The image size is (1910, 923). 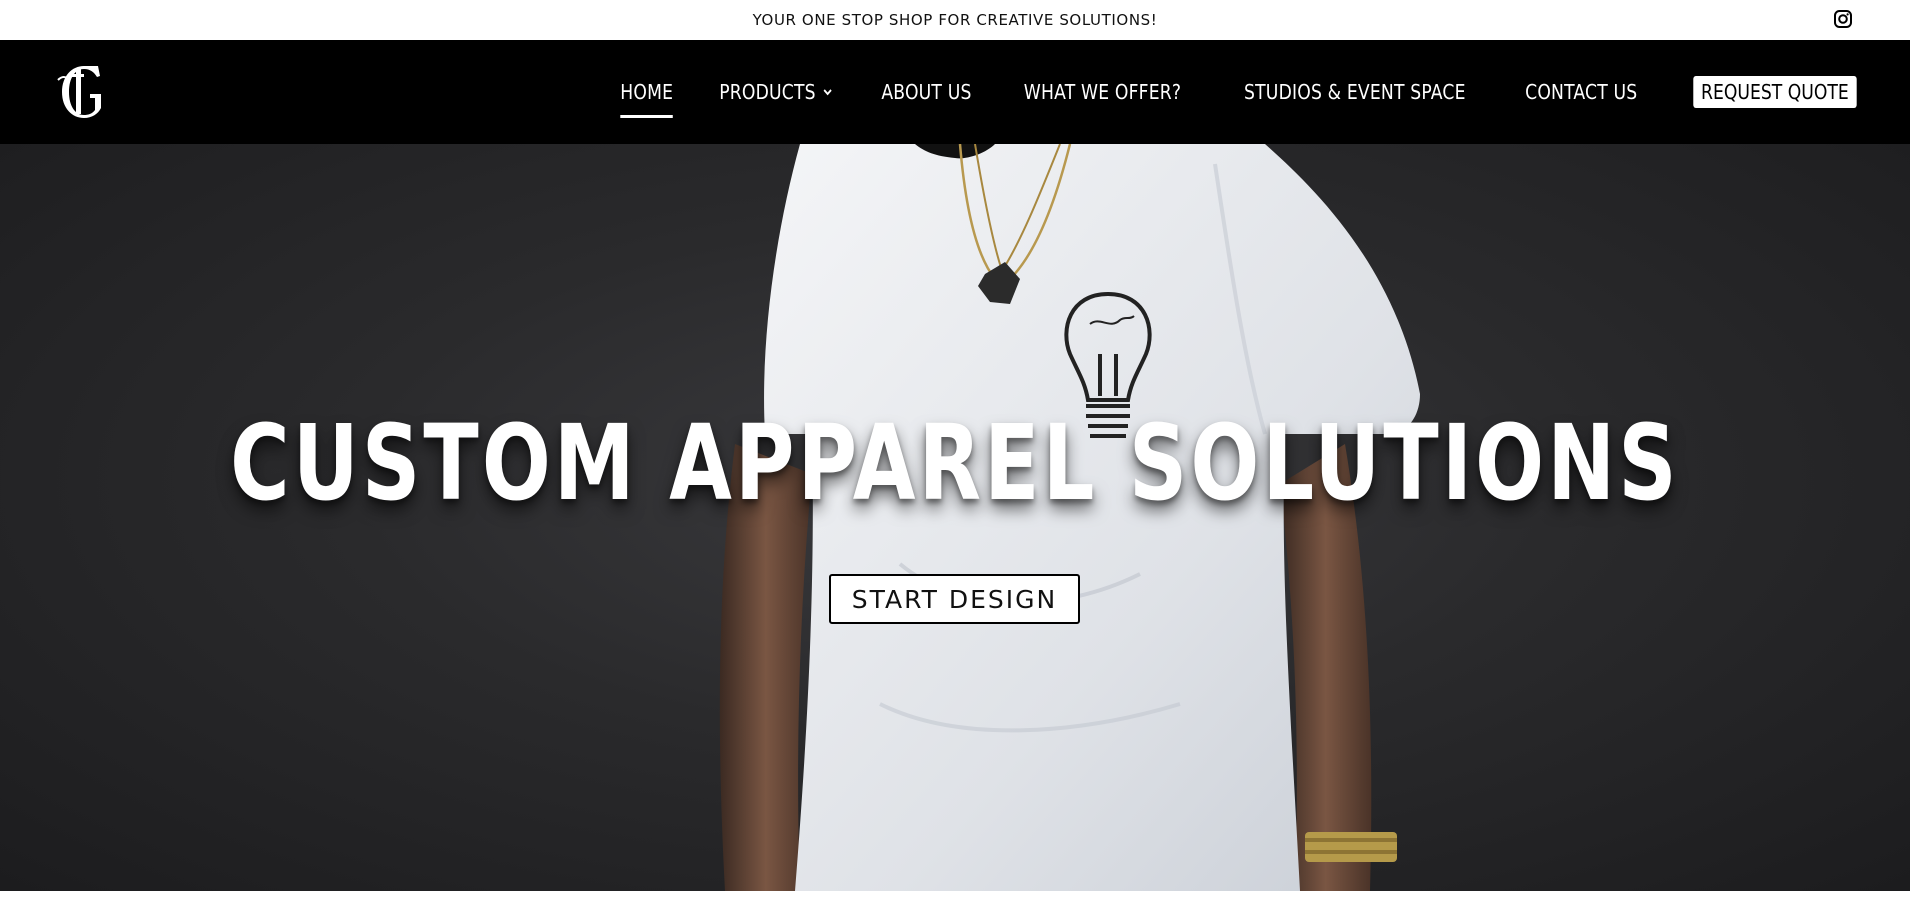 I want to click on nav-studios-event-space-label: STUDIOS & EVENT SPACE, so click(x=1354, y=92).